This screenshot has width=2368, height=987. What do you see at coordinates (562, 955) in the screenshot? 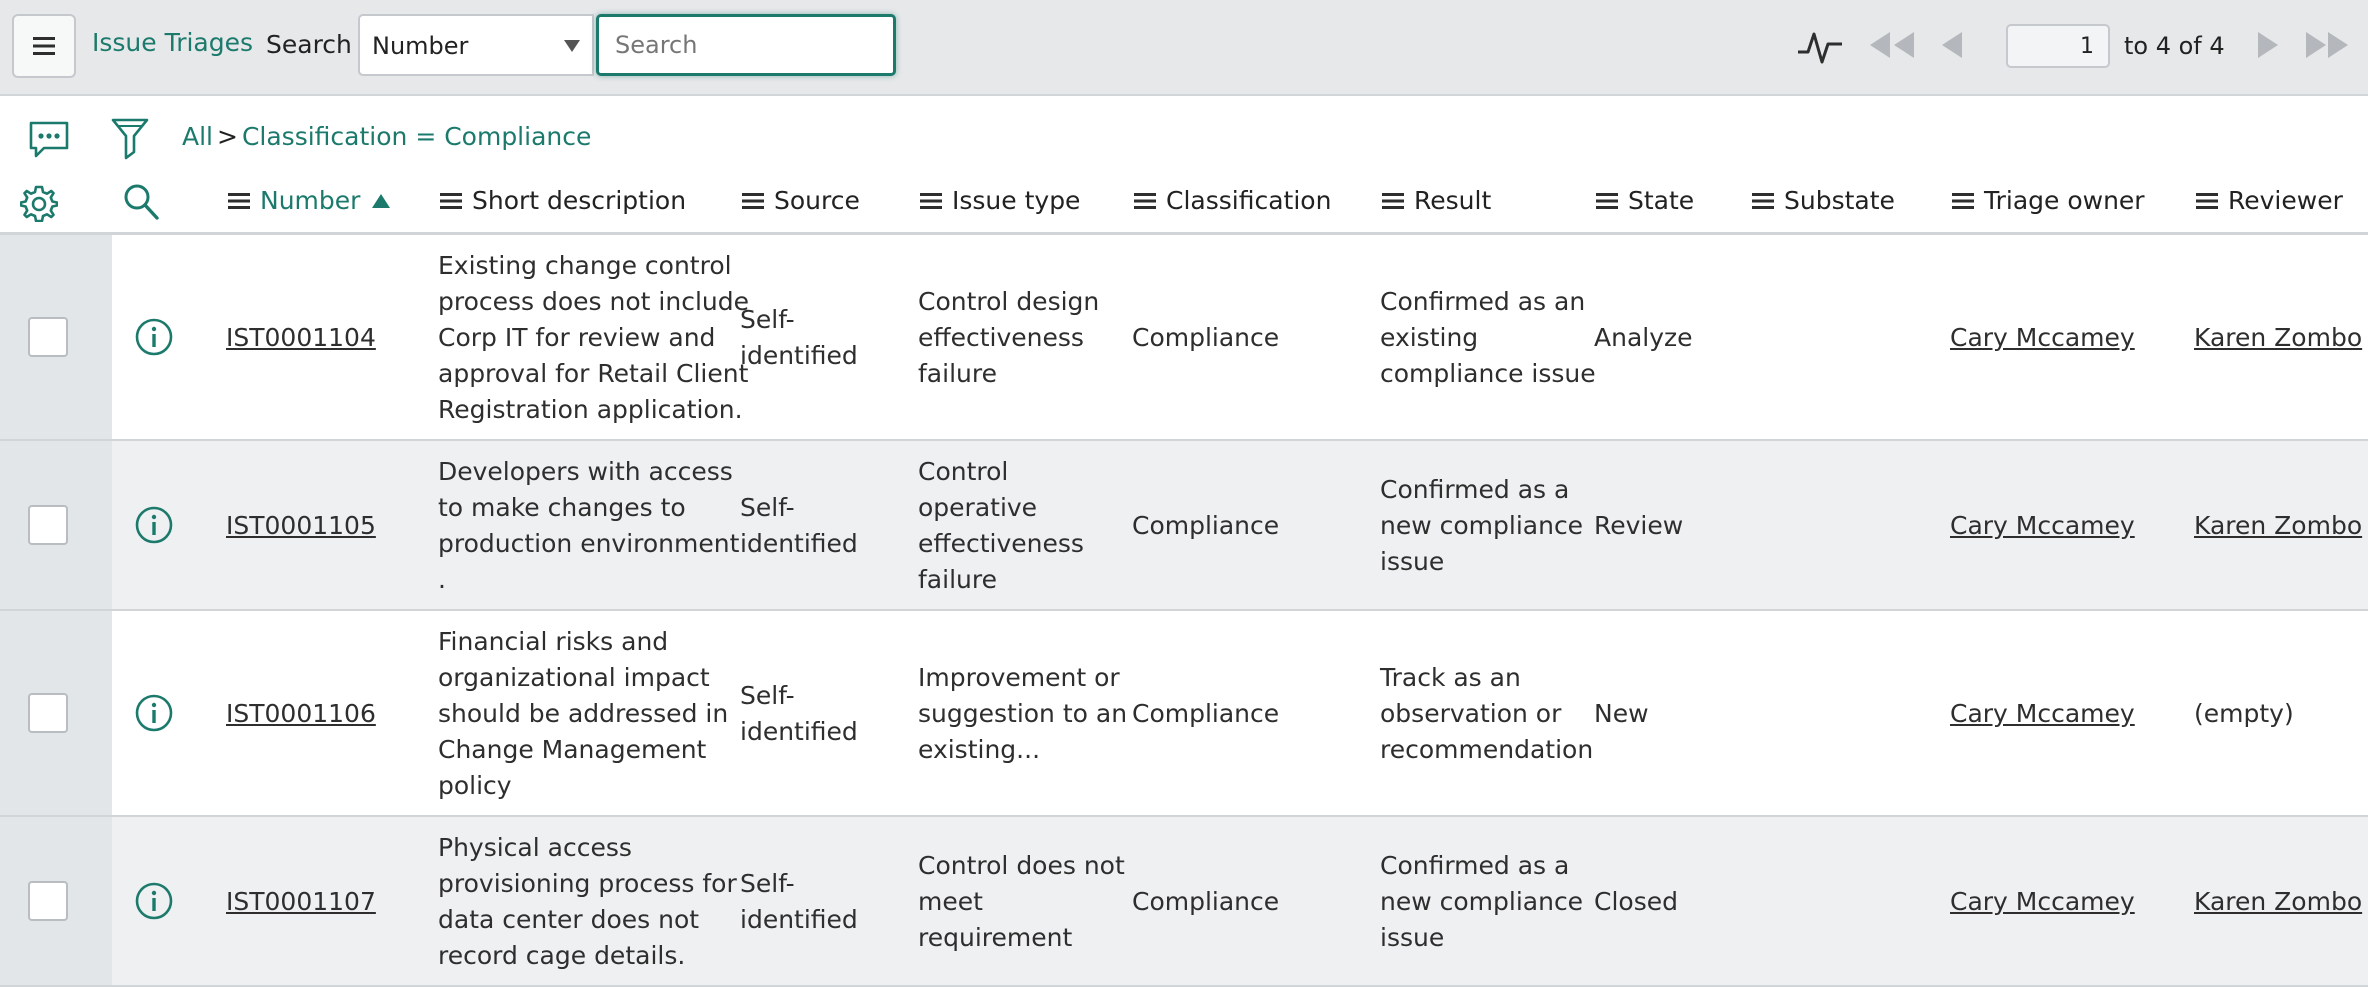
I see `text-line: record cage details.` at bounding box center [562, 955].